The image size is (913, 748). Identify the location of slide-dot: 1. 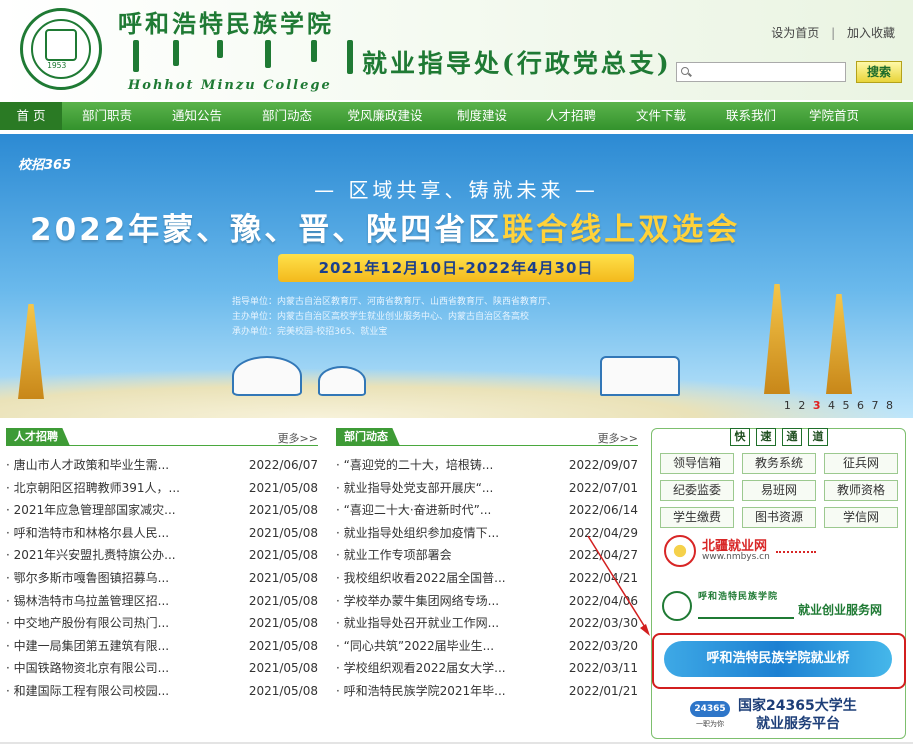
(787, 405).